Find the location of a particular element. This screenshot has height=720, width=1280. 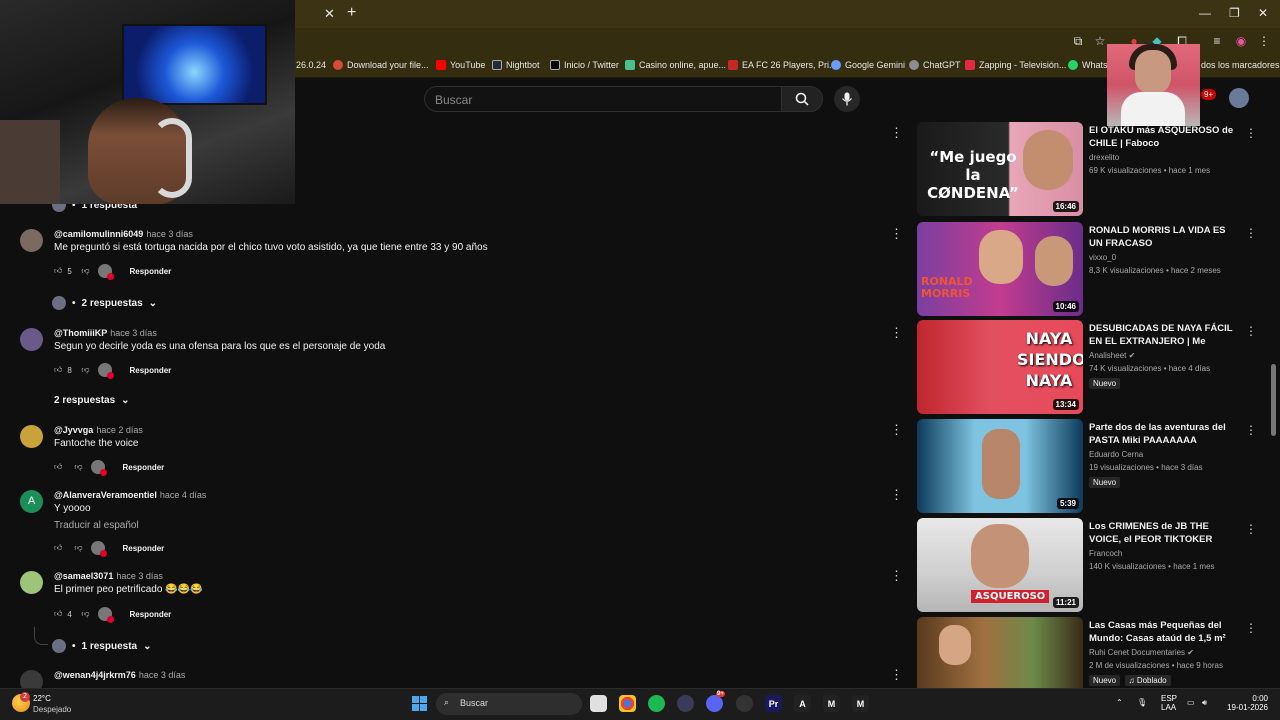

restore-icon: ❐ is located at coordinates (1234, 13).